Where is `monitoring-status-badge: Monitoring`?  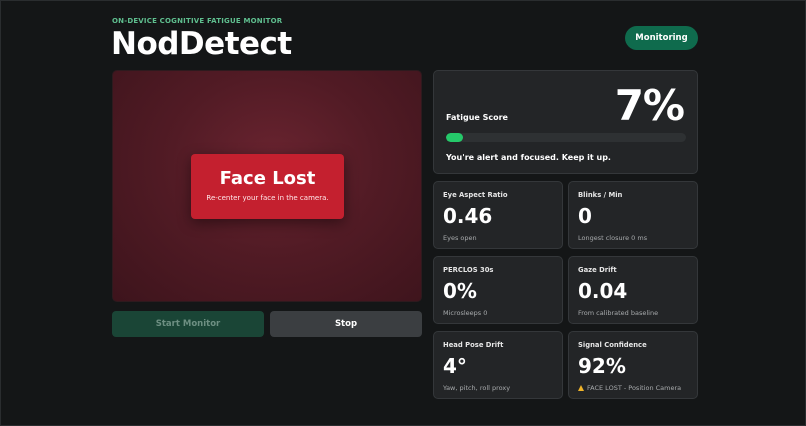
monitoring-status-badge: Monitoring is located at coordinates (661, 38).